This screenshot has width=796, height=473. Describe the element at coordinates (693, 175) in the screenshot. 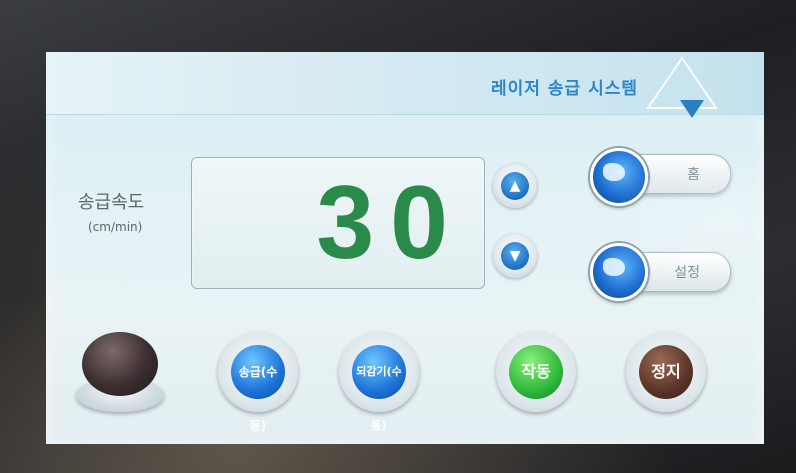

I see `home-button-label: 홈` at that location.